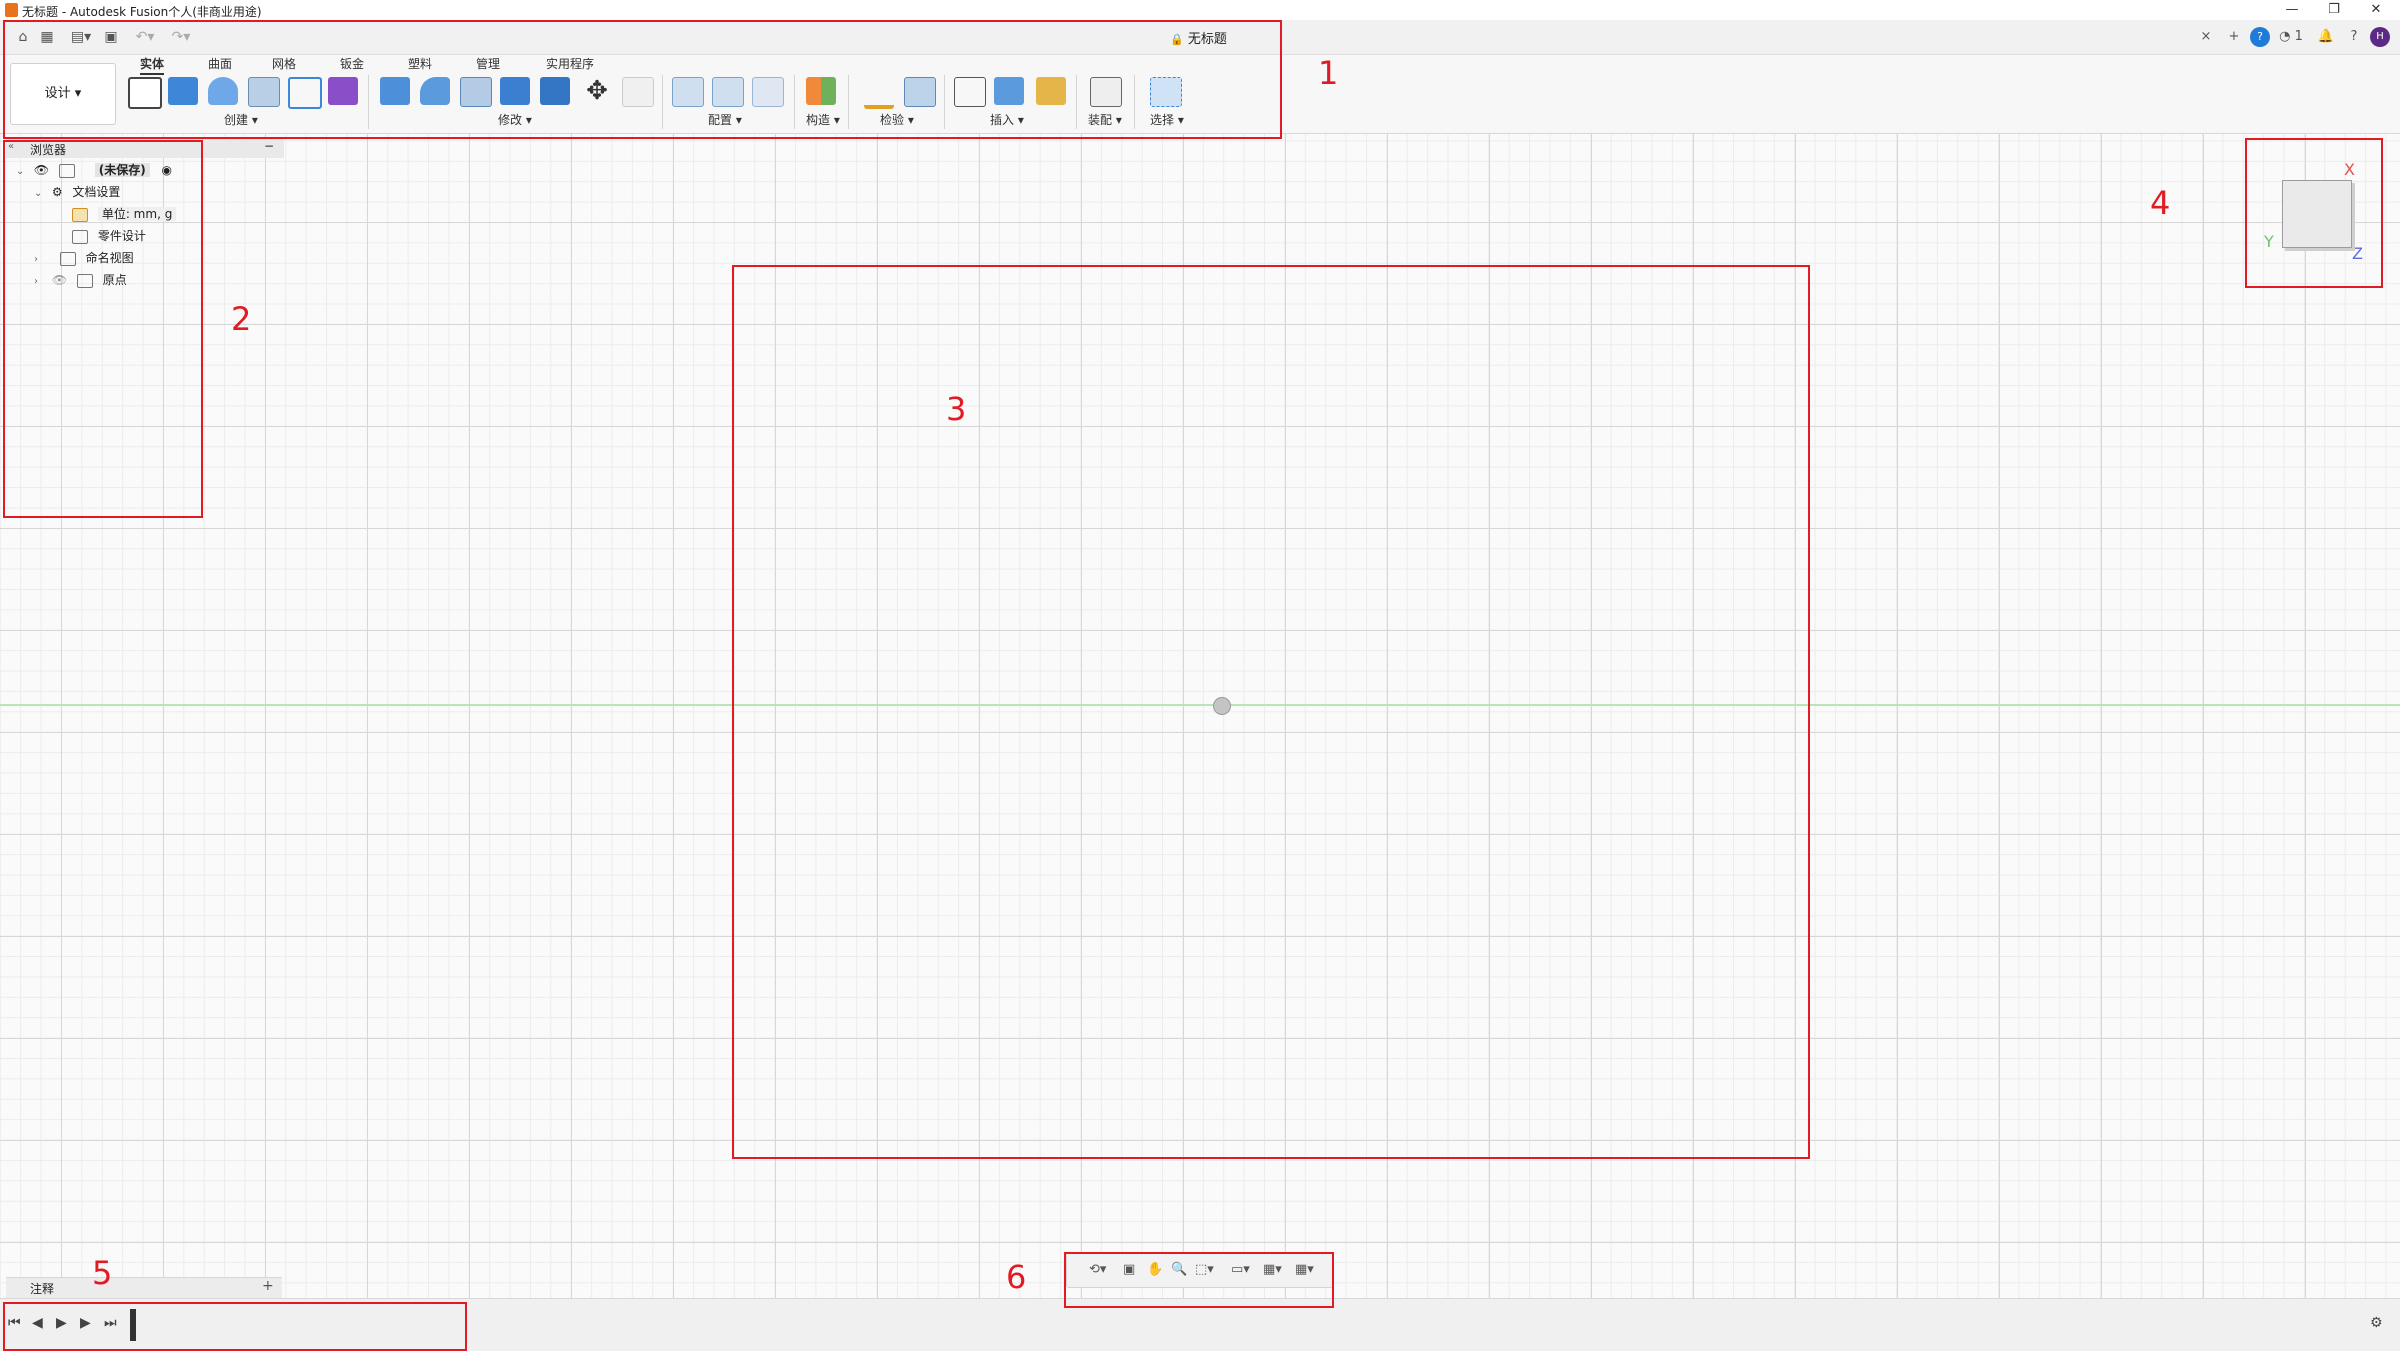 The width and height of the screenshot is (2400, 1351). I want to click on help-icon: ?, so click(2354, 37).